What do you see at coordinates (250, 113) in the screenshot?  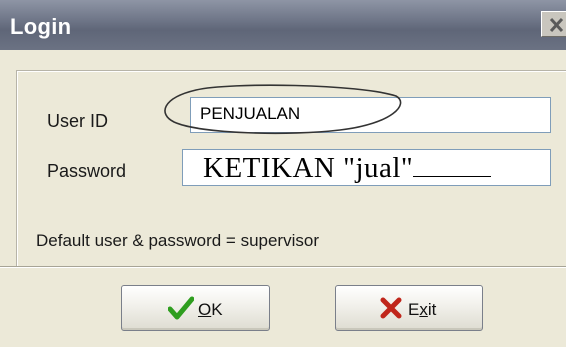 I see `userid-value: PENJUALAN` at bounding box center [250, 113].